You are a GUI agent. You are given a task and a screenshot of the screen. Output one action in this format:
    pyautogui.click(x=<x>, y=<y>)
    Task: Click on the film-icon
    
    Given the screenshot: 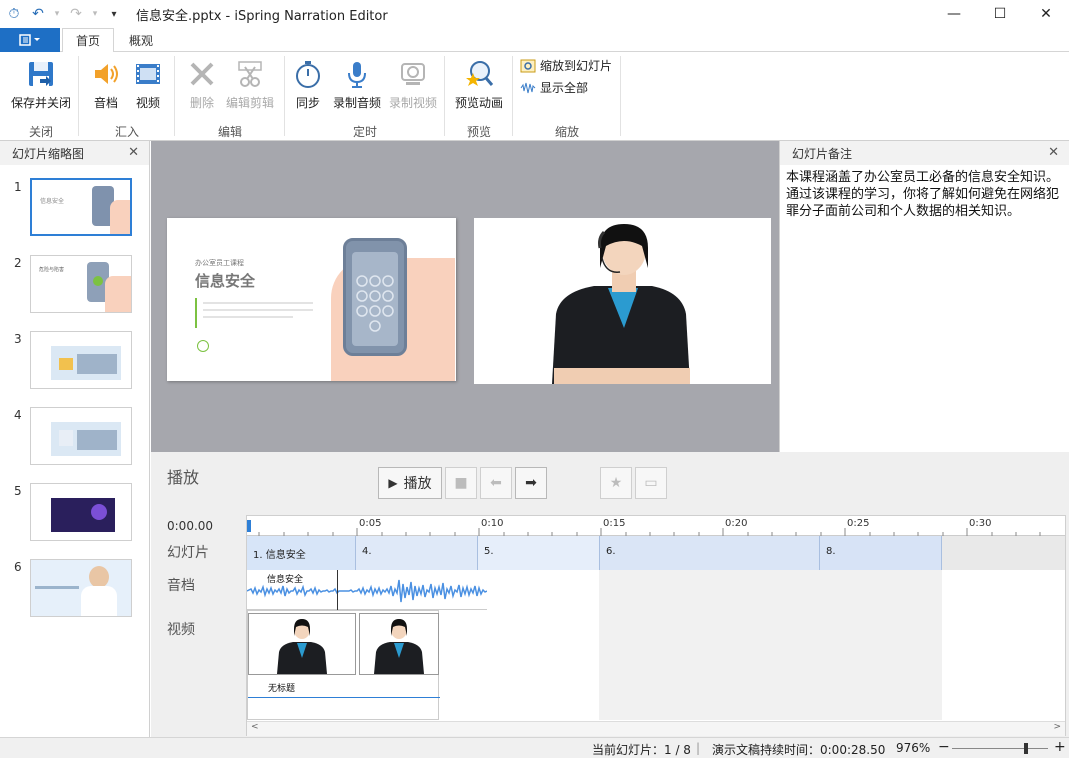 What is the action you would take?
    pyautogui.click(x=148, y=74)
    